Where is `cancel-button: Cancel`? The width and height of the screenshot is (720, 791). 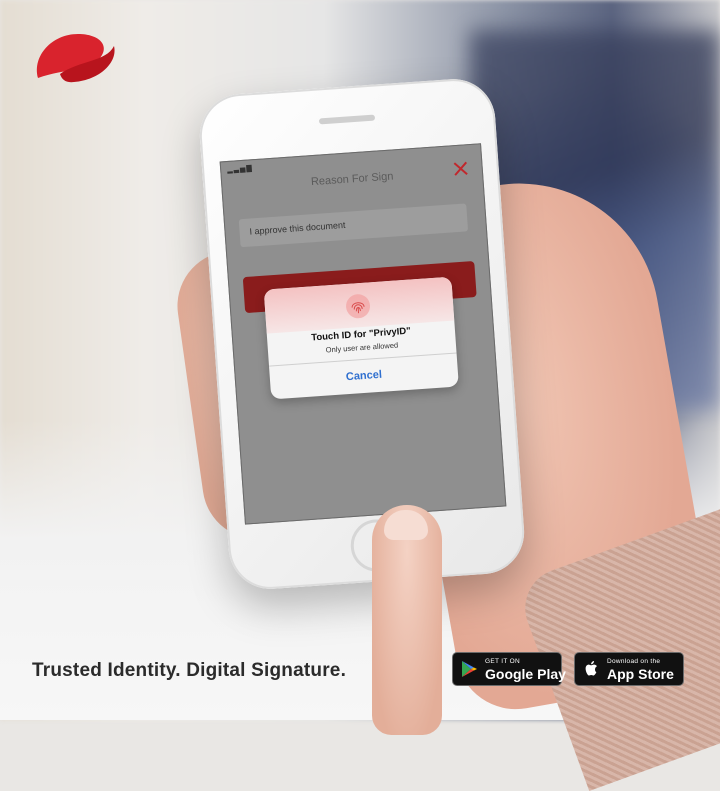 cancel-button: Cancel is located at coordinates (363, 375).